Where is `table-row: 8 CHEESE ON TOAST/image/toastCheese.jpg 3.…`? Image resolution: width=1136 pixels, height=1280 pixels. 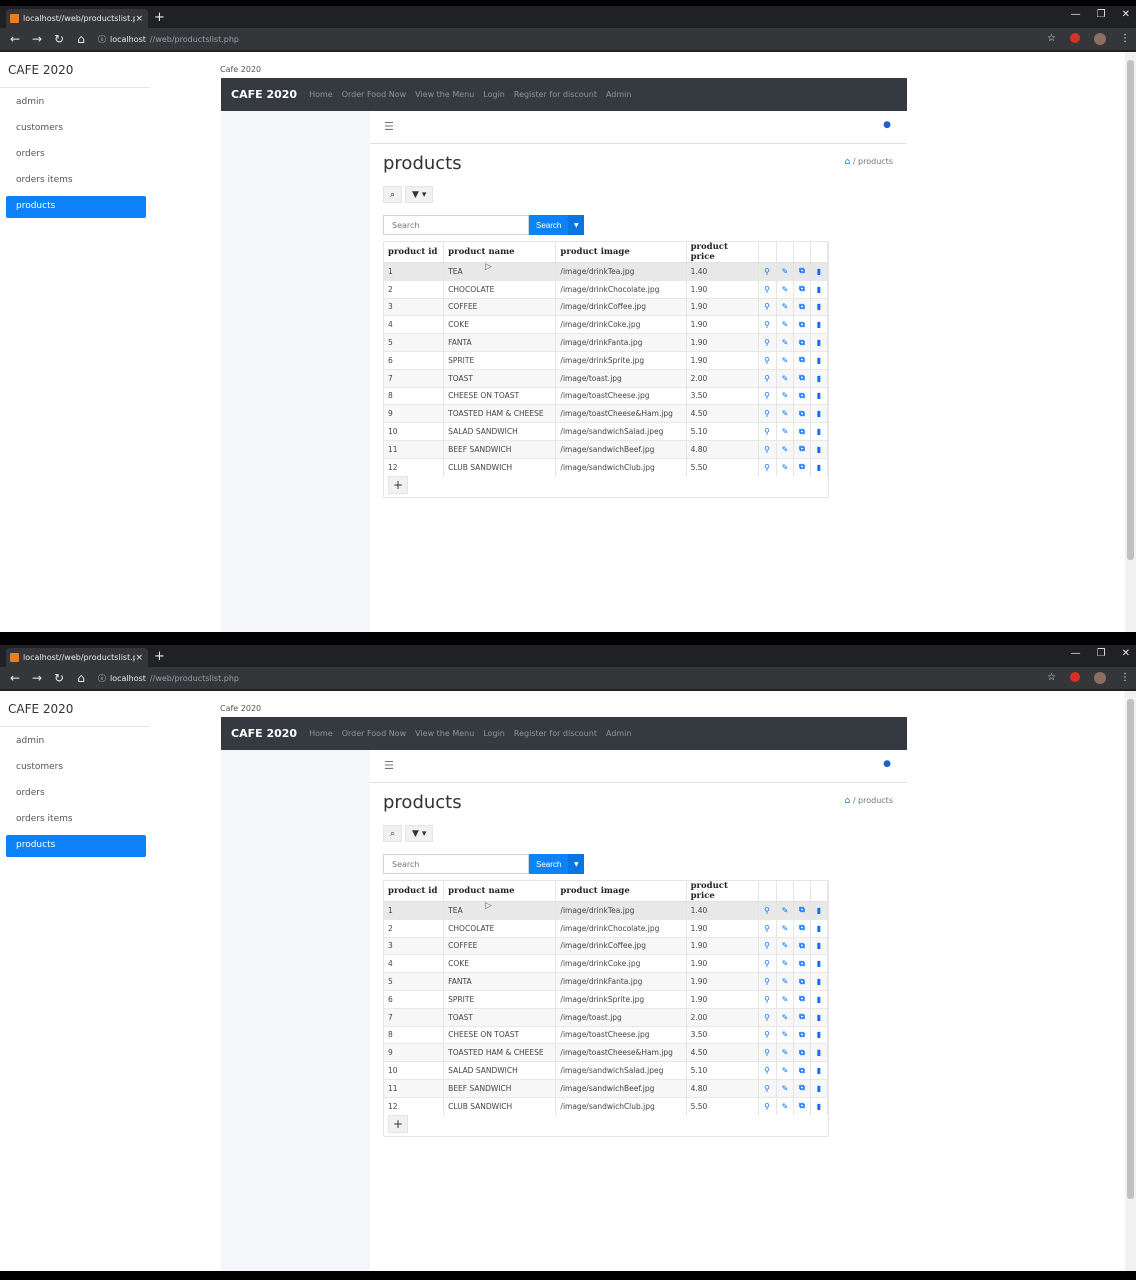
table-row: 8 CHEESE ON TOAST/image/toastCheese.jpg 3.… is located at coordinates (606, 1034).